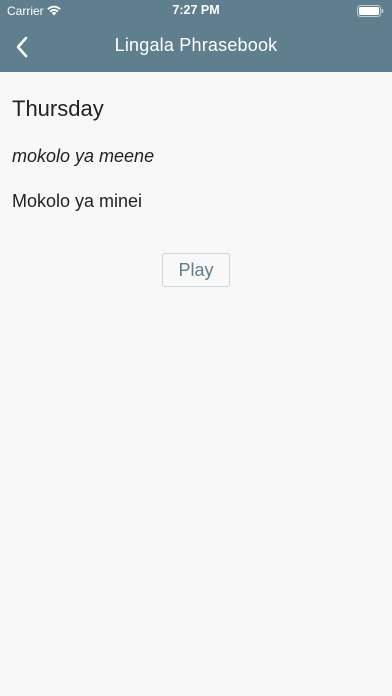  I want to click on play-button: Play, so click(196, 270).